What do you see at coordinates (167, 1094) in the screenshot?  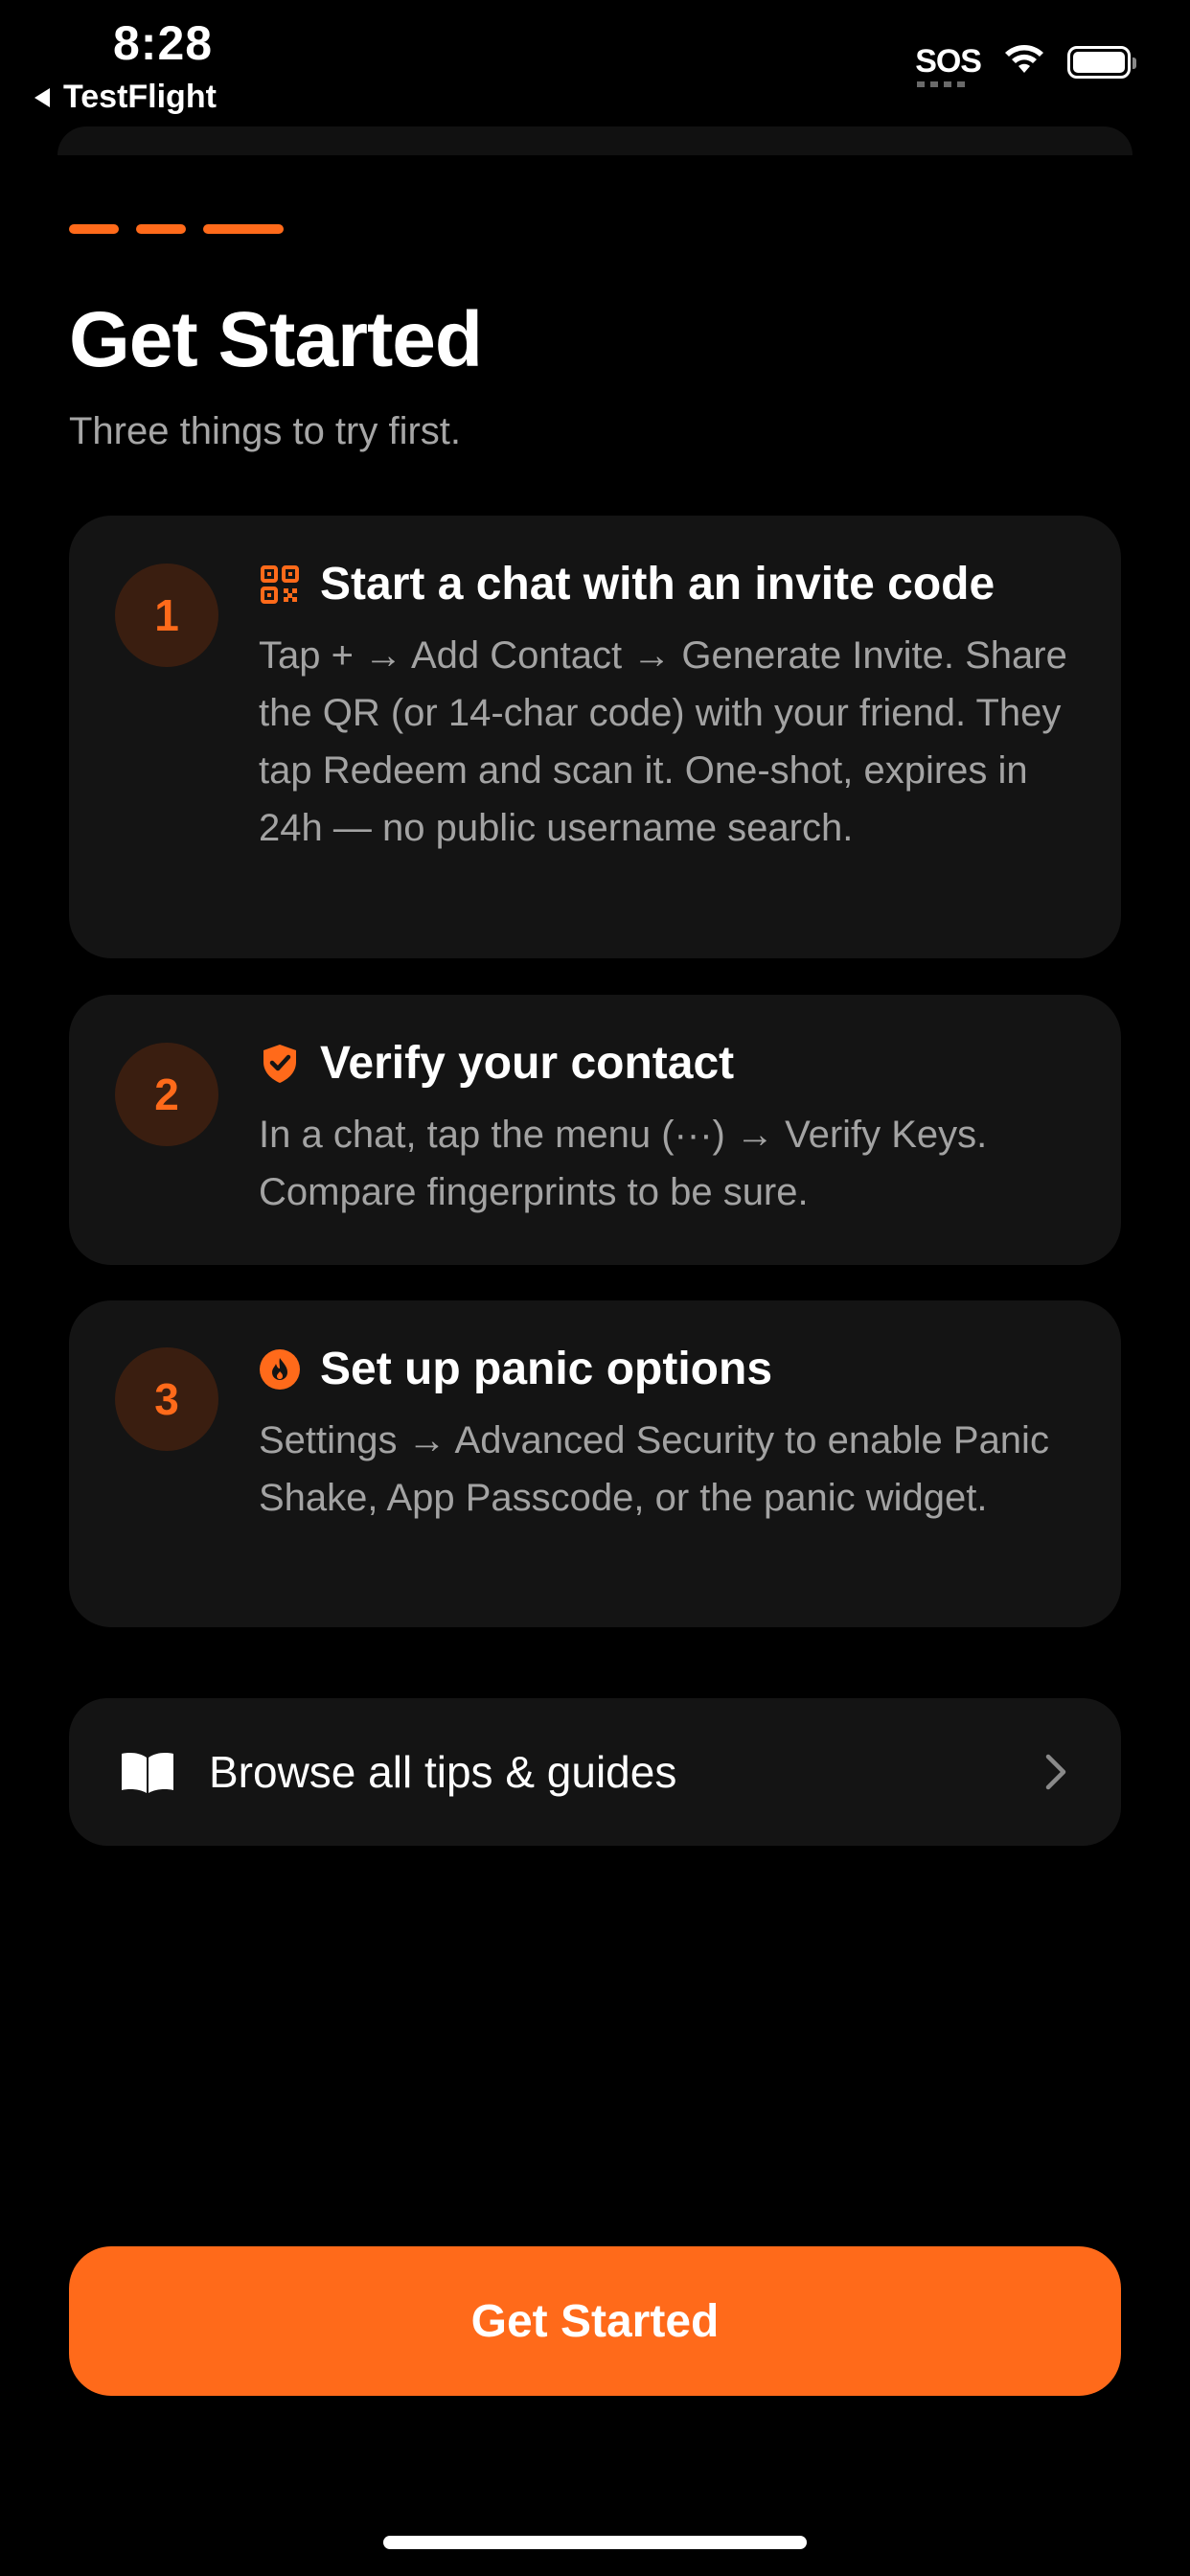 I see `step-number-badge: 2` at bounding box center [167, 1094].